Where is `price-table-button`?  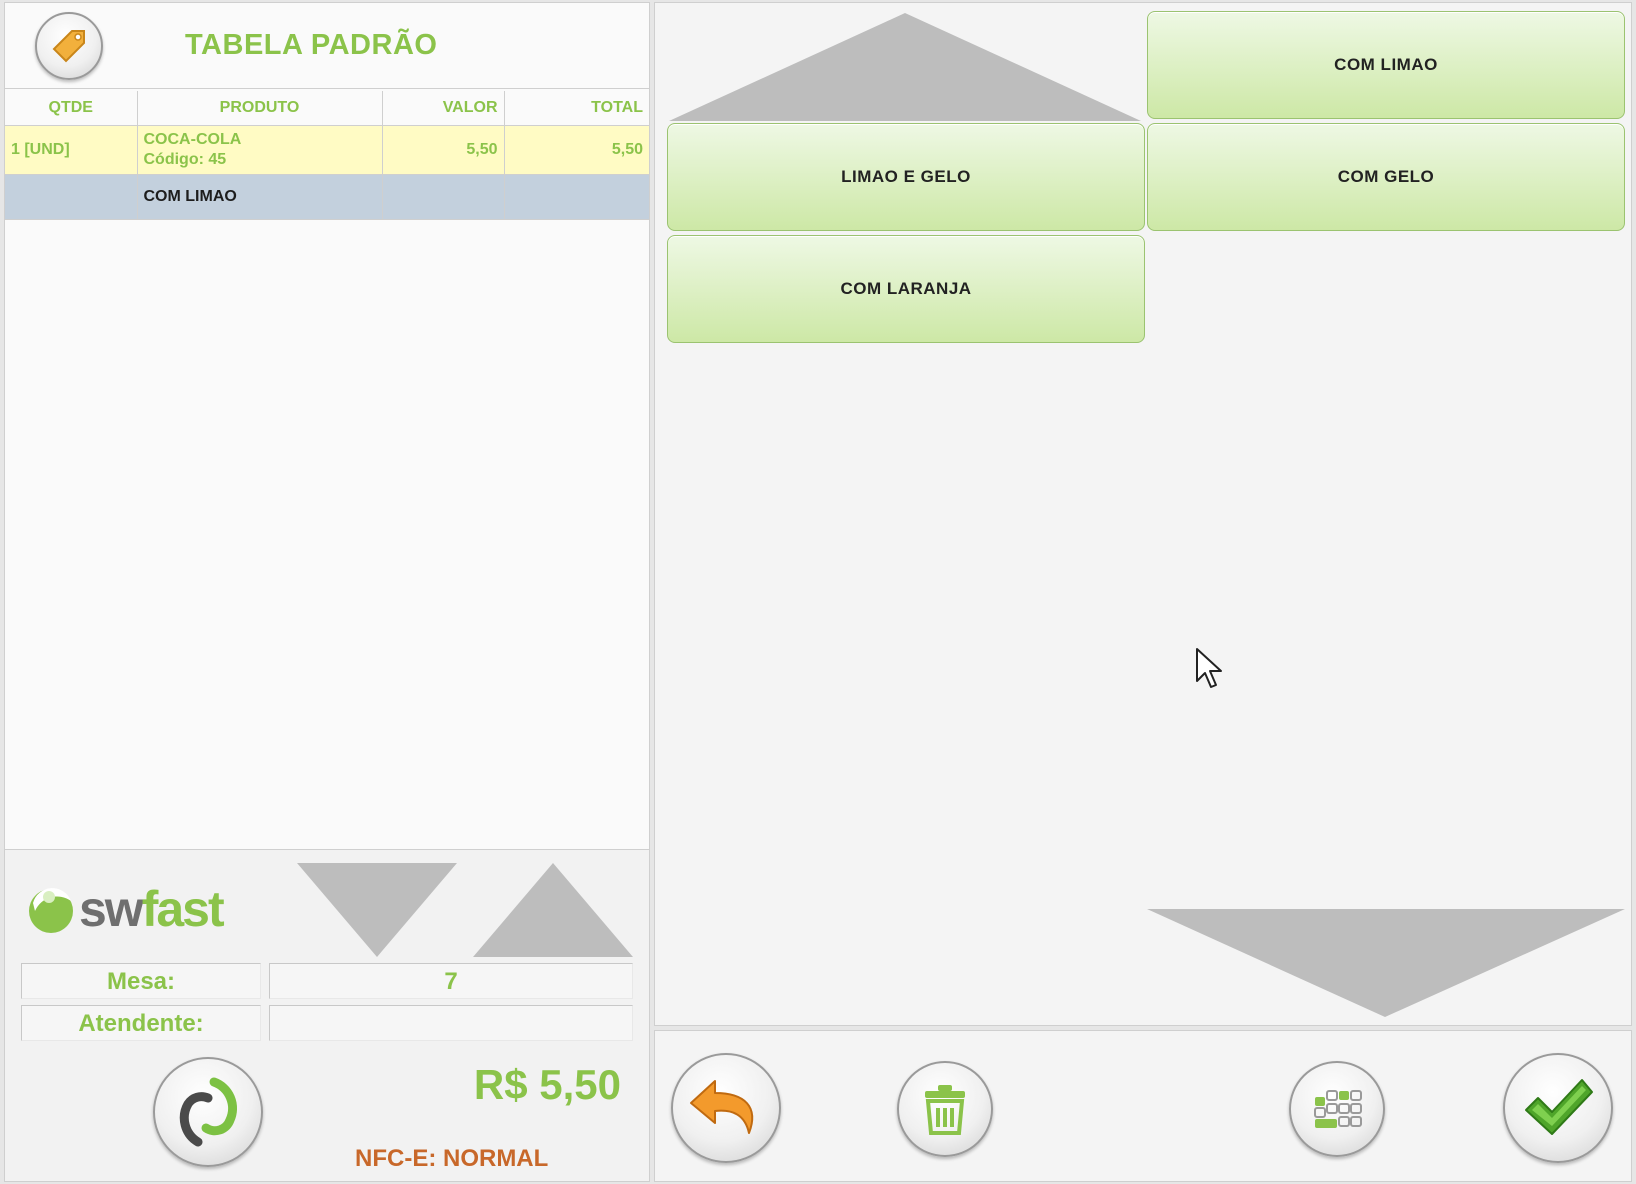
price-table-button is located at coordinates (69, 46).